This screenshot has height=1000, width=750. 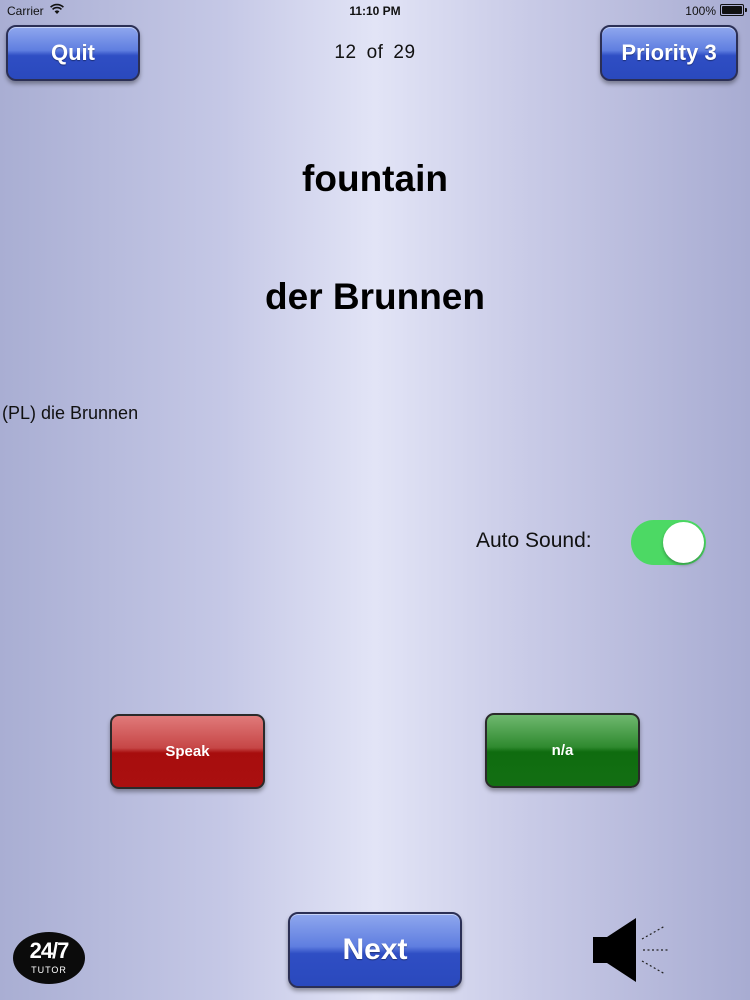 What do you see at coordinates (375, 950) in the screenshot?
I see `next-button: Next` at bounding box center [375, 950].